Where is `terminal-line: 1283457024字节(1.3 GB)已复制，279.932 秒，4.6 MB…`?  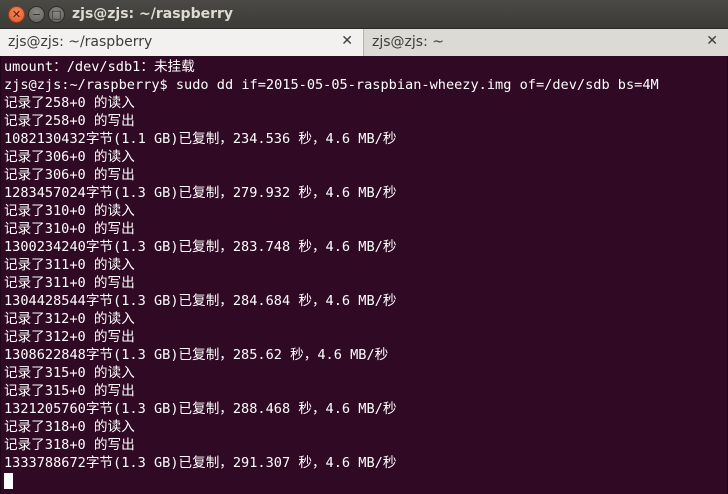 terminal-line: 1283457024字节(1.3 GB)已复制，279.932 秒，4.6 MB… is located at coordinates (200, 193).